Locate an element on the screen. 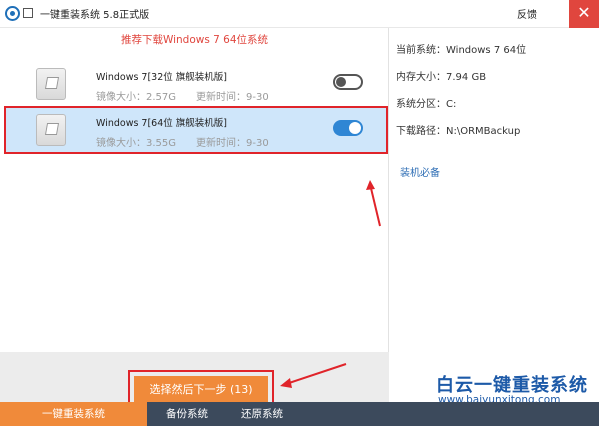 The height and width of the screenshot is (426, 599). memory-info: 内存大小：7.94 GB is located at coordinates (441, 77).